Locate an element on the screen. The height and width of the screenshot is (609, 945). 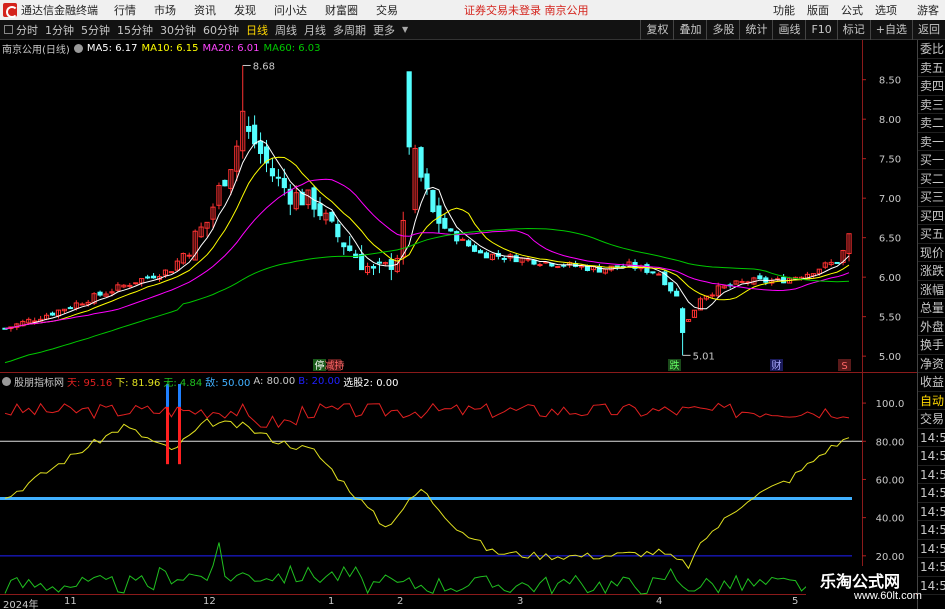
side-panel-item: 委比 is located at coordinates (931, 49).